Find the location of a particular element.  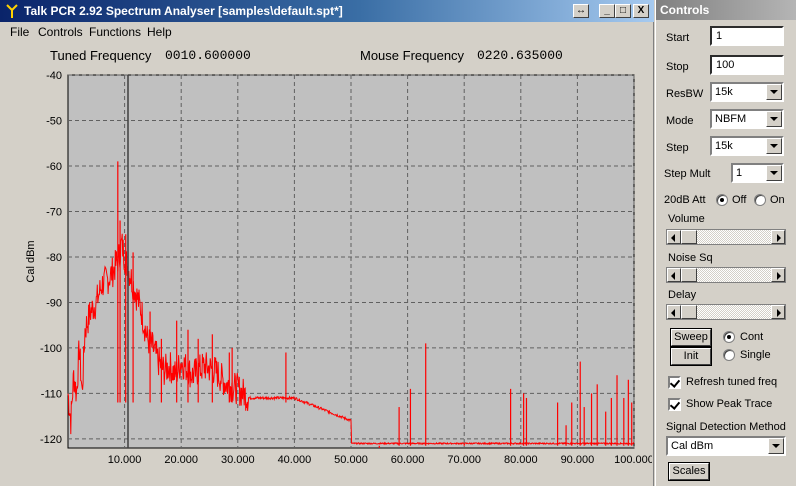

noise-arrow-left-icon is located at coordinates (674, 275).